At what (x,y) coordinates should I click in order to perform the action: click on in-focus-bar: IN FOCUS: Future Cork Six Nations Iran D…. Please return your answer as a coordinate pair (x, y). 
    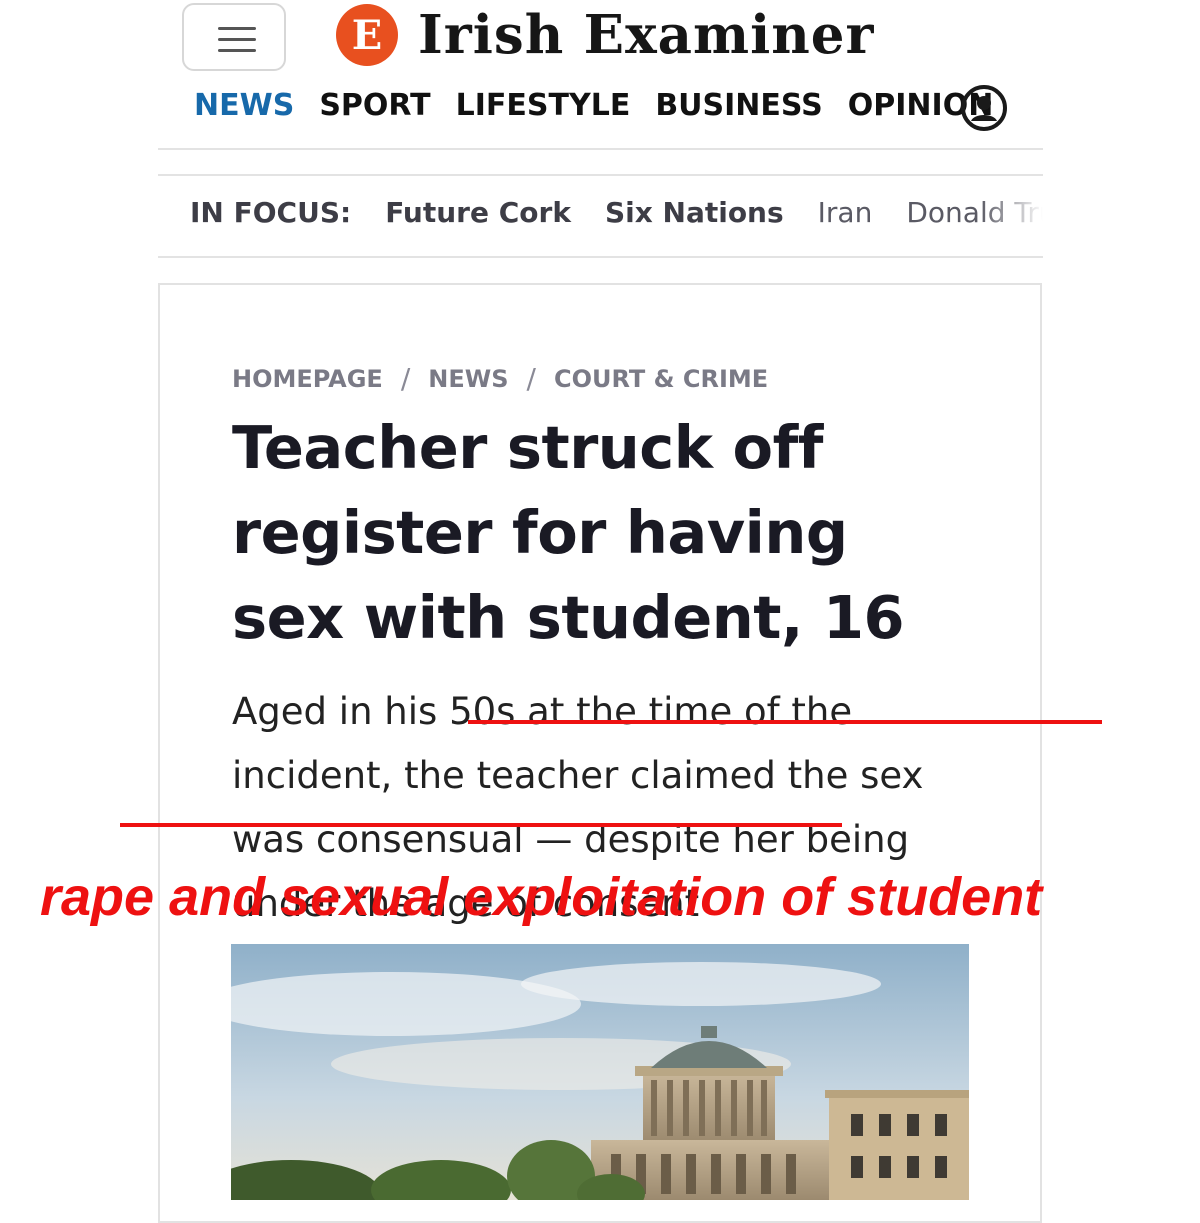
    Looking at the image, I should click on (616, 212).